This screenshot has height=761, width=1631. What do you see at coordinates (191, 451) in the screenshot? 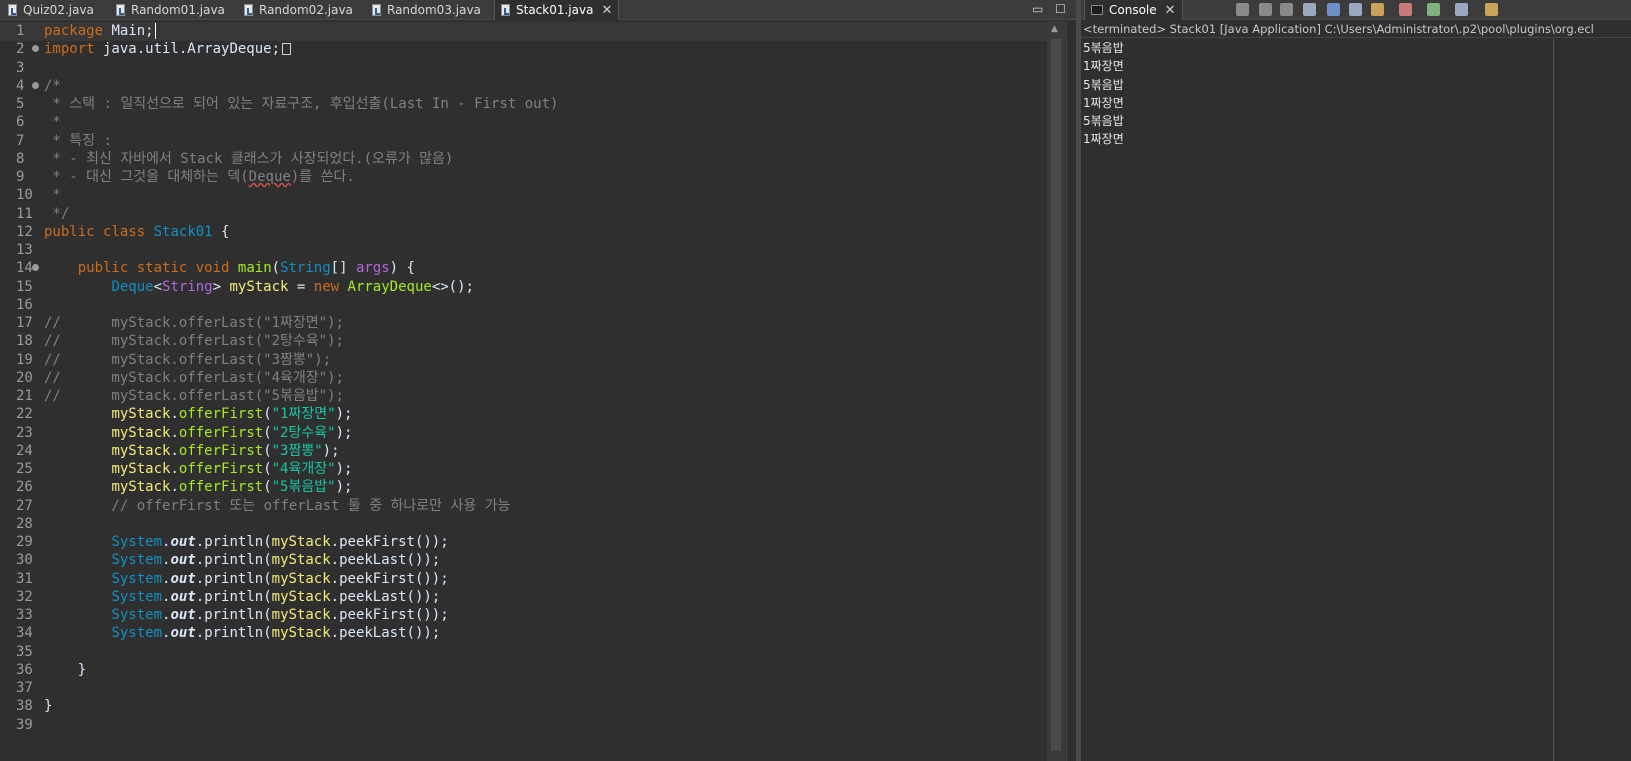
I see `code-text: myStack.offerFirst("3짬뽕");` at bounding box center [191, 451].